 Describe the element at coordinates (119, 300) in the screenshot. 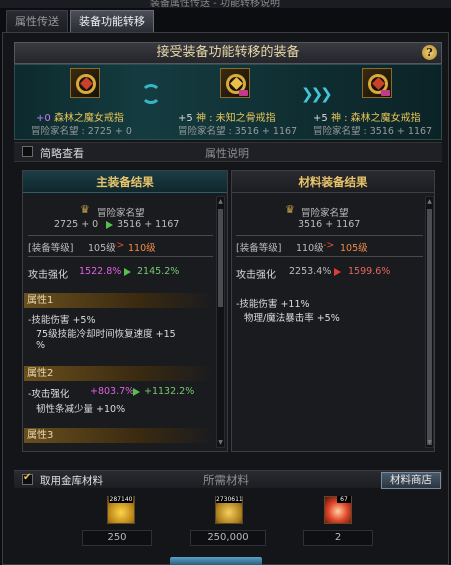

I see `attribute-1-header: 属性1` at that location.